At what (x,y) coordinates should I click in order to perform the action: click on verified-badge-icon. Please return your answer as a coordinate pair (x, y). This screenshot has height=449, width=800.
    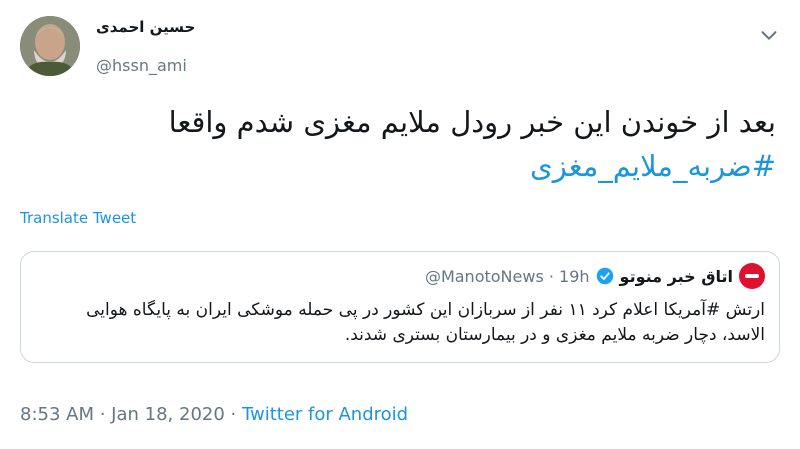
    Looking at the image, I should click on (604, 276).